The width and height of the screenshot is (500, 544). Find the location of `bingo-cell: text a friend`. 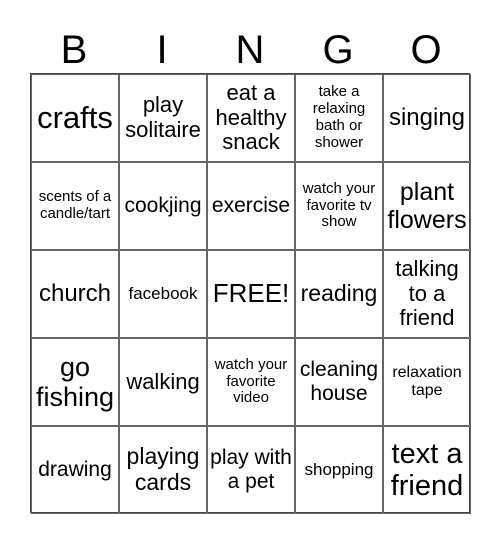

bingo-cell: text a friend is located at coordinates (427, 470).